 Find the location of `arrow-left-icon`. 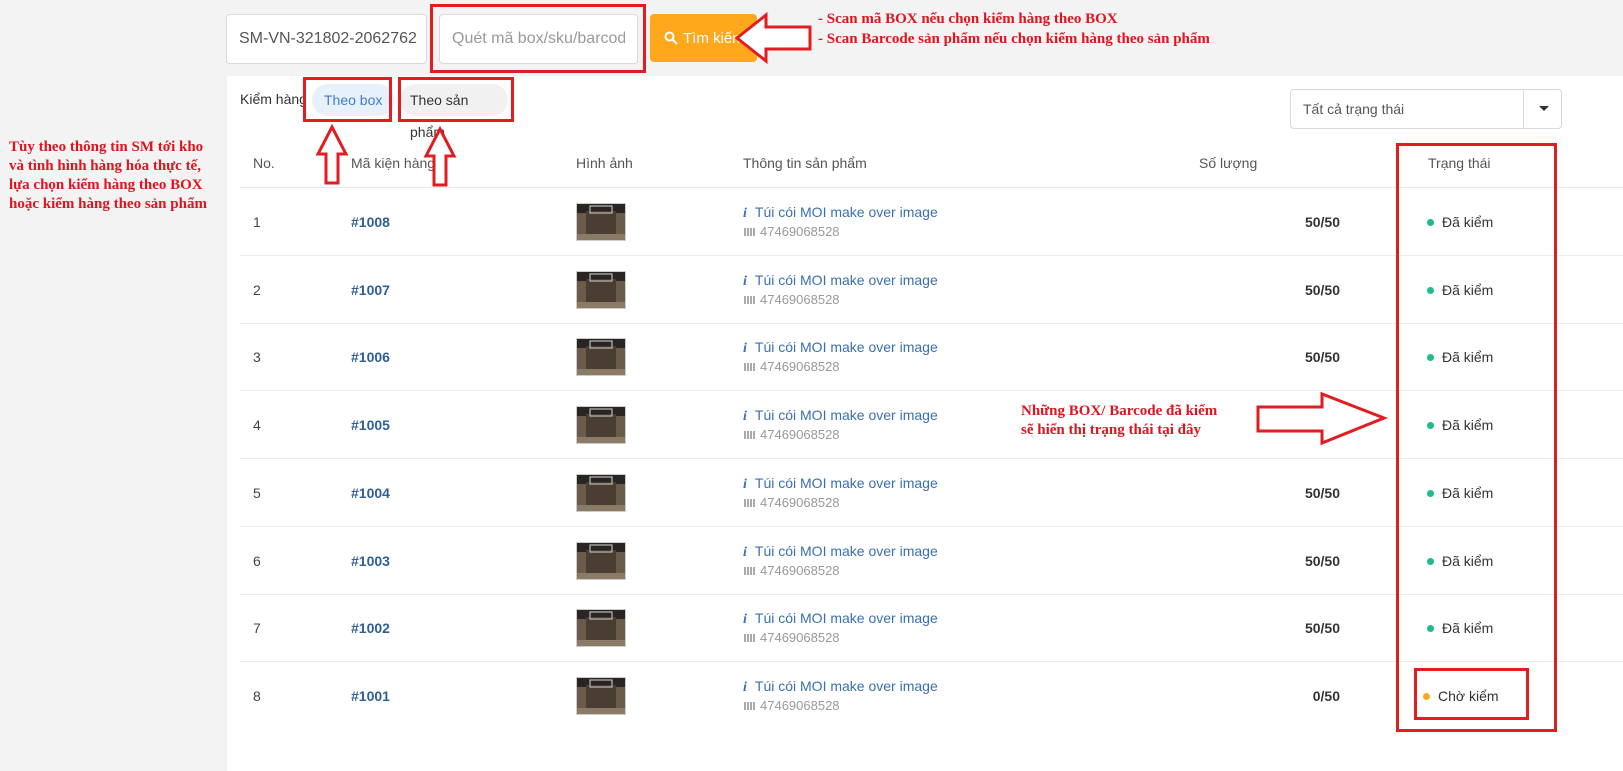

arrow-left-icon is located at coordinates (773, 38).